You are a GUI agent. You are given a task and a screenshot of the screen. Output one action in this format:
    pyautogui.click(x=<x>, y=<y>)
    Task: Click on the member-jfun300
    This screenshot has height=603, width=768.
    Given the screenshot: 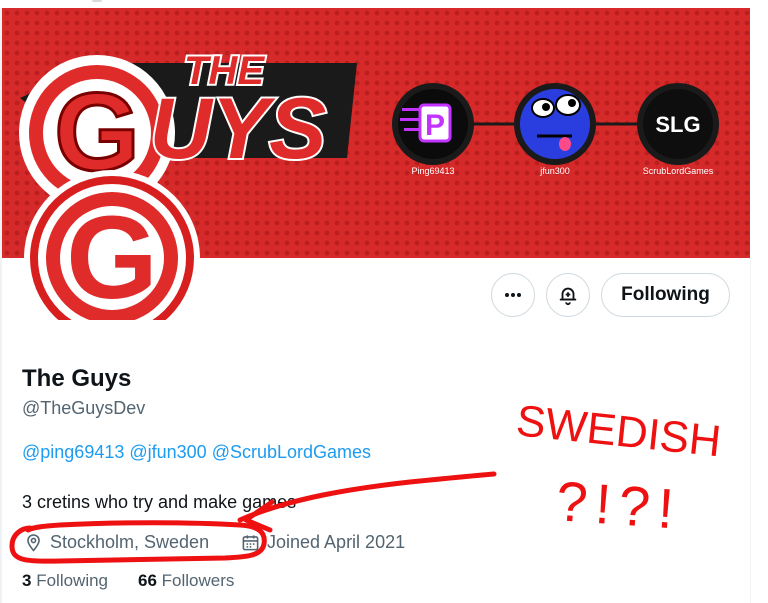 What is the action you would take?
    pyautogui.click(x=555, y=124)
    